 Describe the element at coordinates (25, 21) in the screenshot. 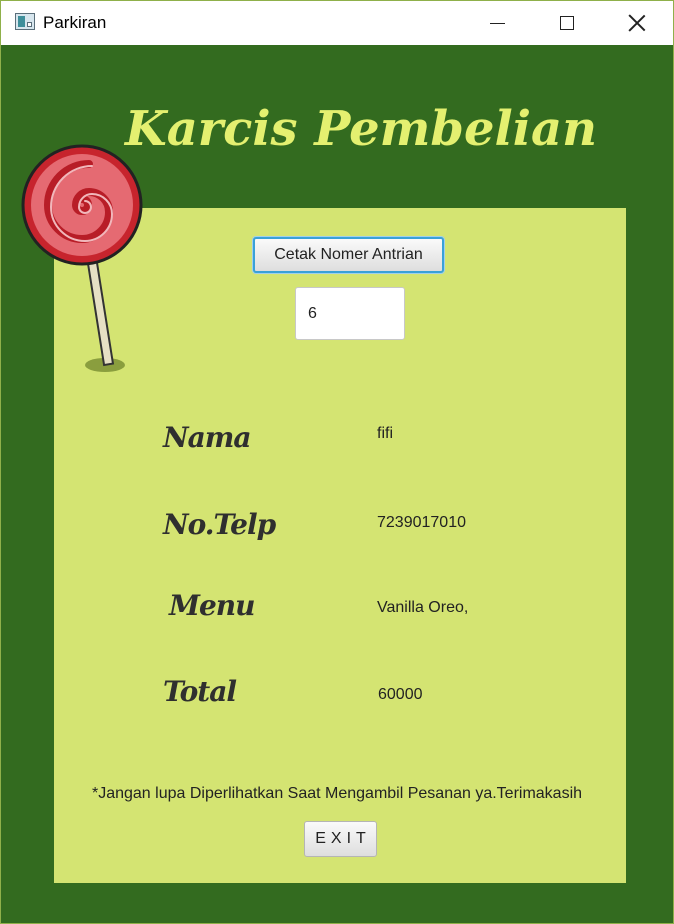

I see `app-window-icon` at that location.